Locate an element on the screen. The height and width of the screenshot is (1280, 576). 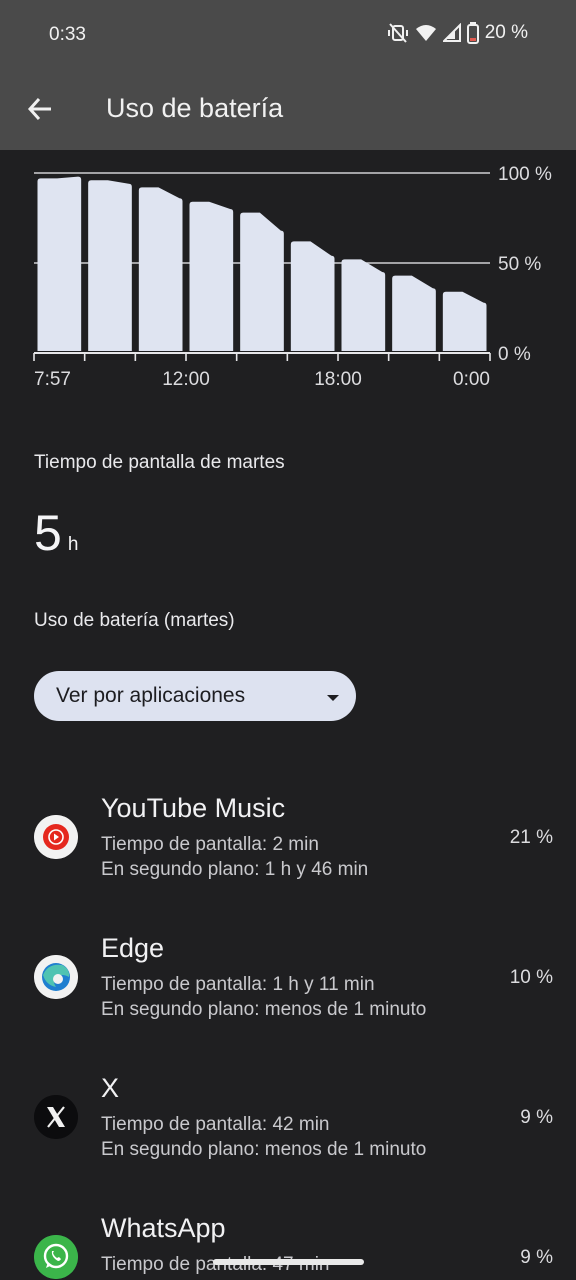
app-percent: 21 % is located at coordinates (531, 837).